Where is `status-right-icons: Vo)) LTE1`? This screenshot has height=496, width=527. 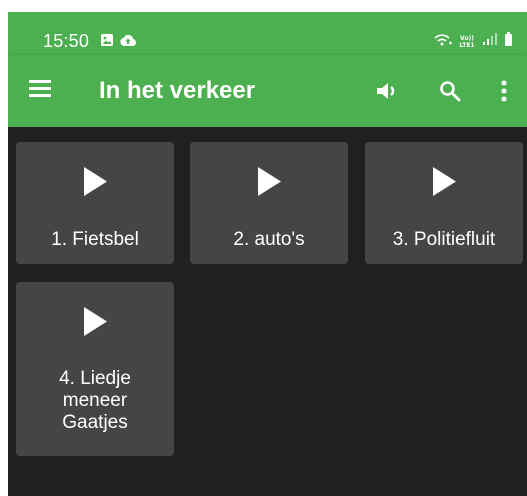
status-right-icons: Vo)) LTE1 is located at coordinates (473, 42).